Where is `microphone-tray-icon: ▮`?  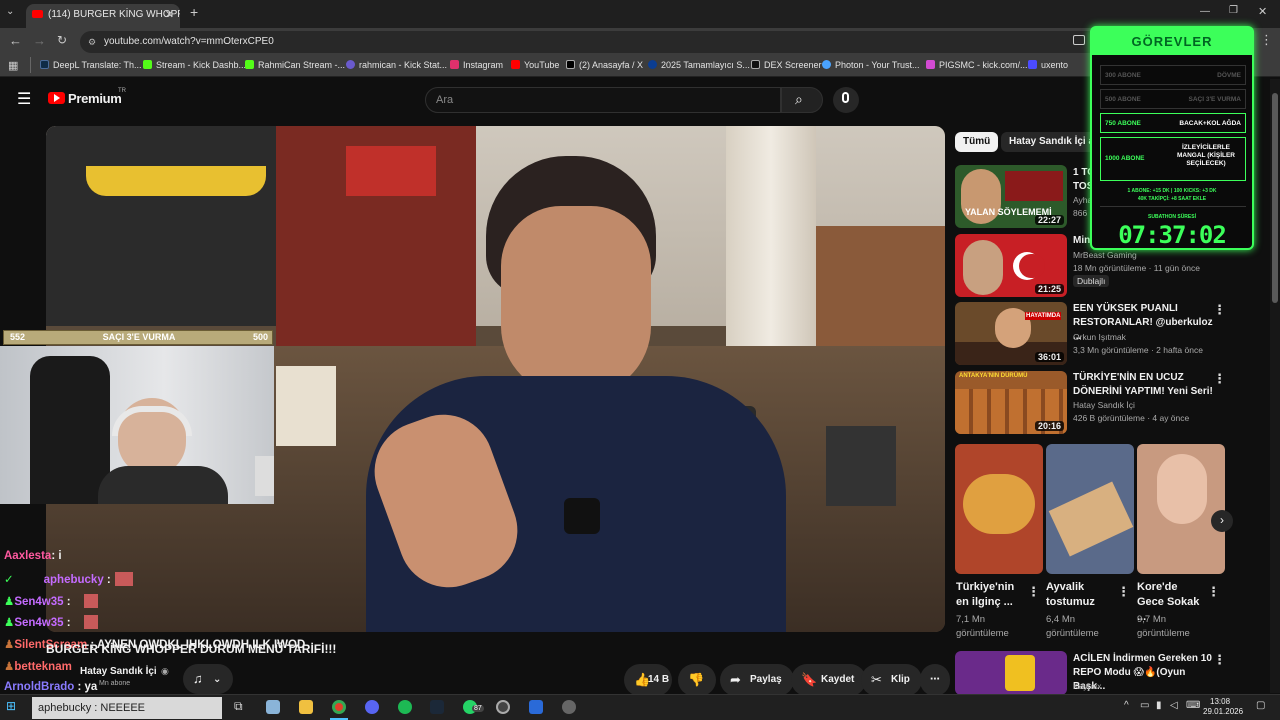
microphone-tray-icon: ▮ is located at coordinates (1159, 705).